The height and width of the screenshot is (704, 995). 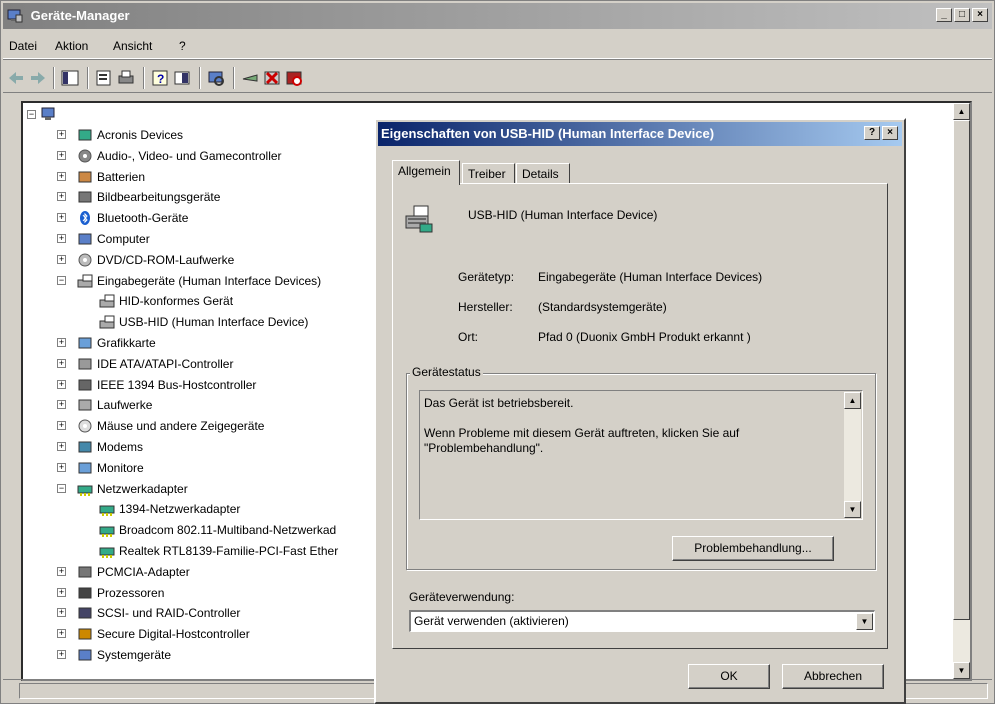 I want to click on disk-icon, so click(x=85, y=405).